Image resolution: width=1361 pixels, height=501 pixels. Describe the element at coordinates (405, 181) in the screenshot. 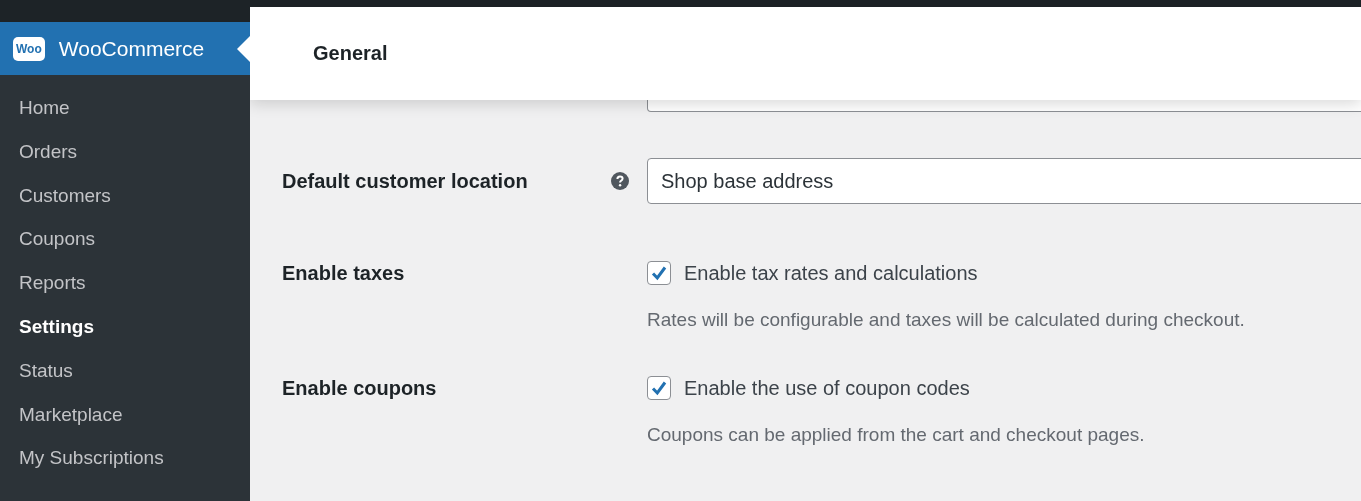

I see `setting-label: Default customer location` at that location.